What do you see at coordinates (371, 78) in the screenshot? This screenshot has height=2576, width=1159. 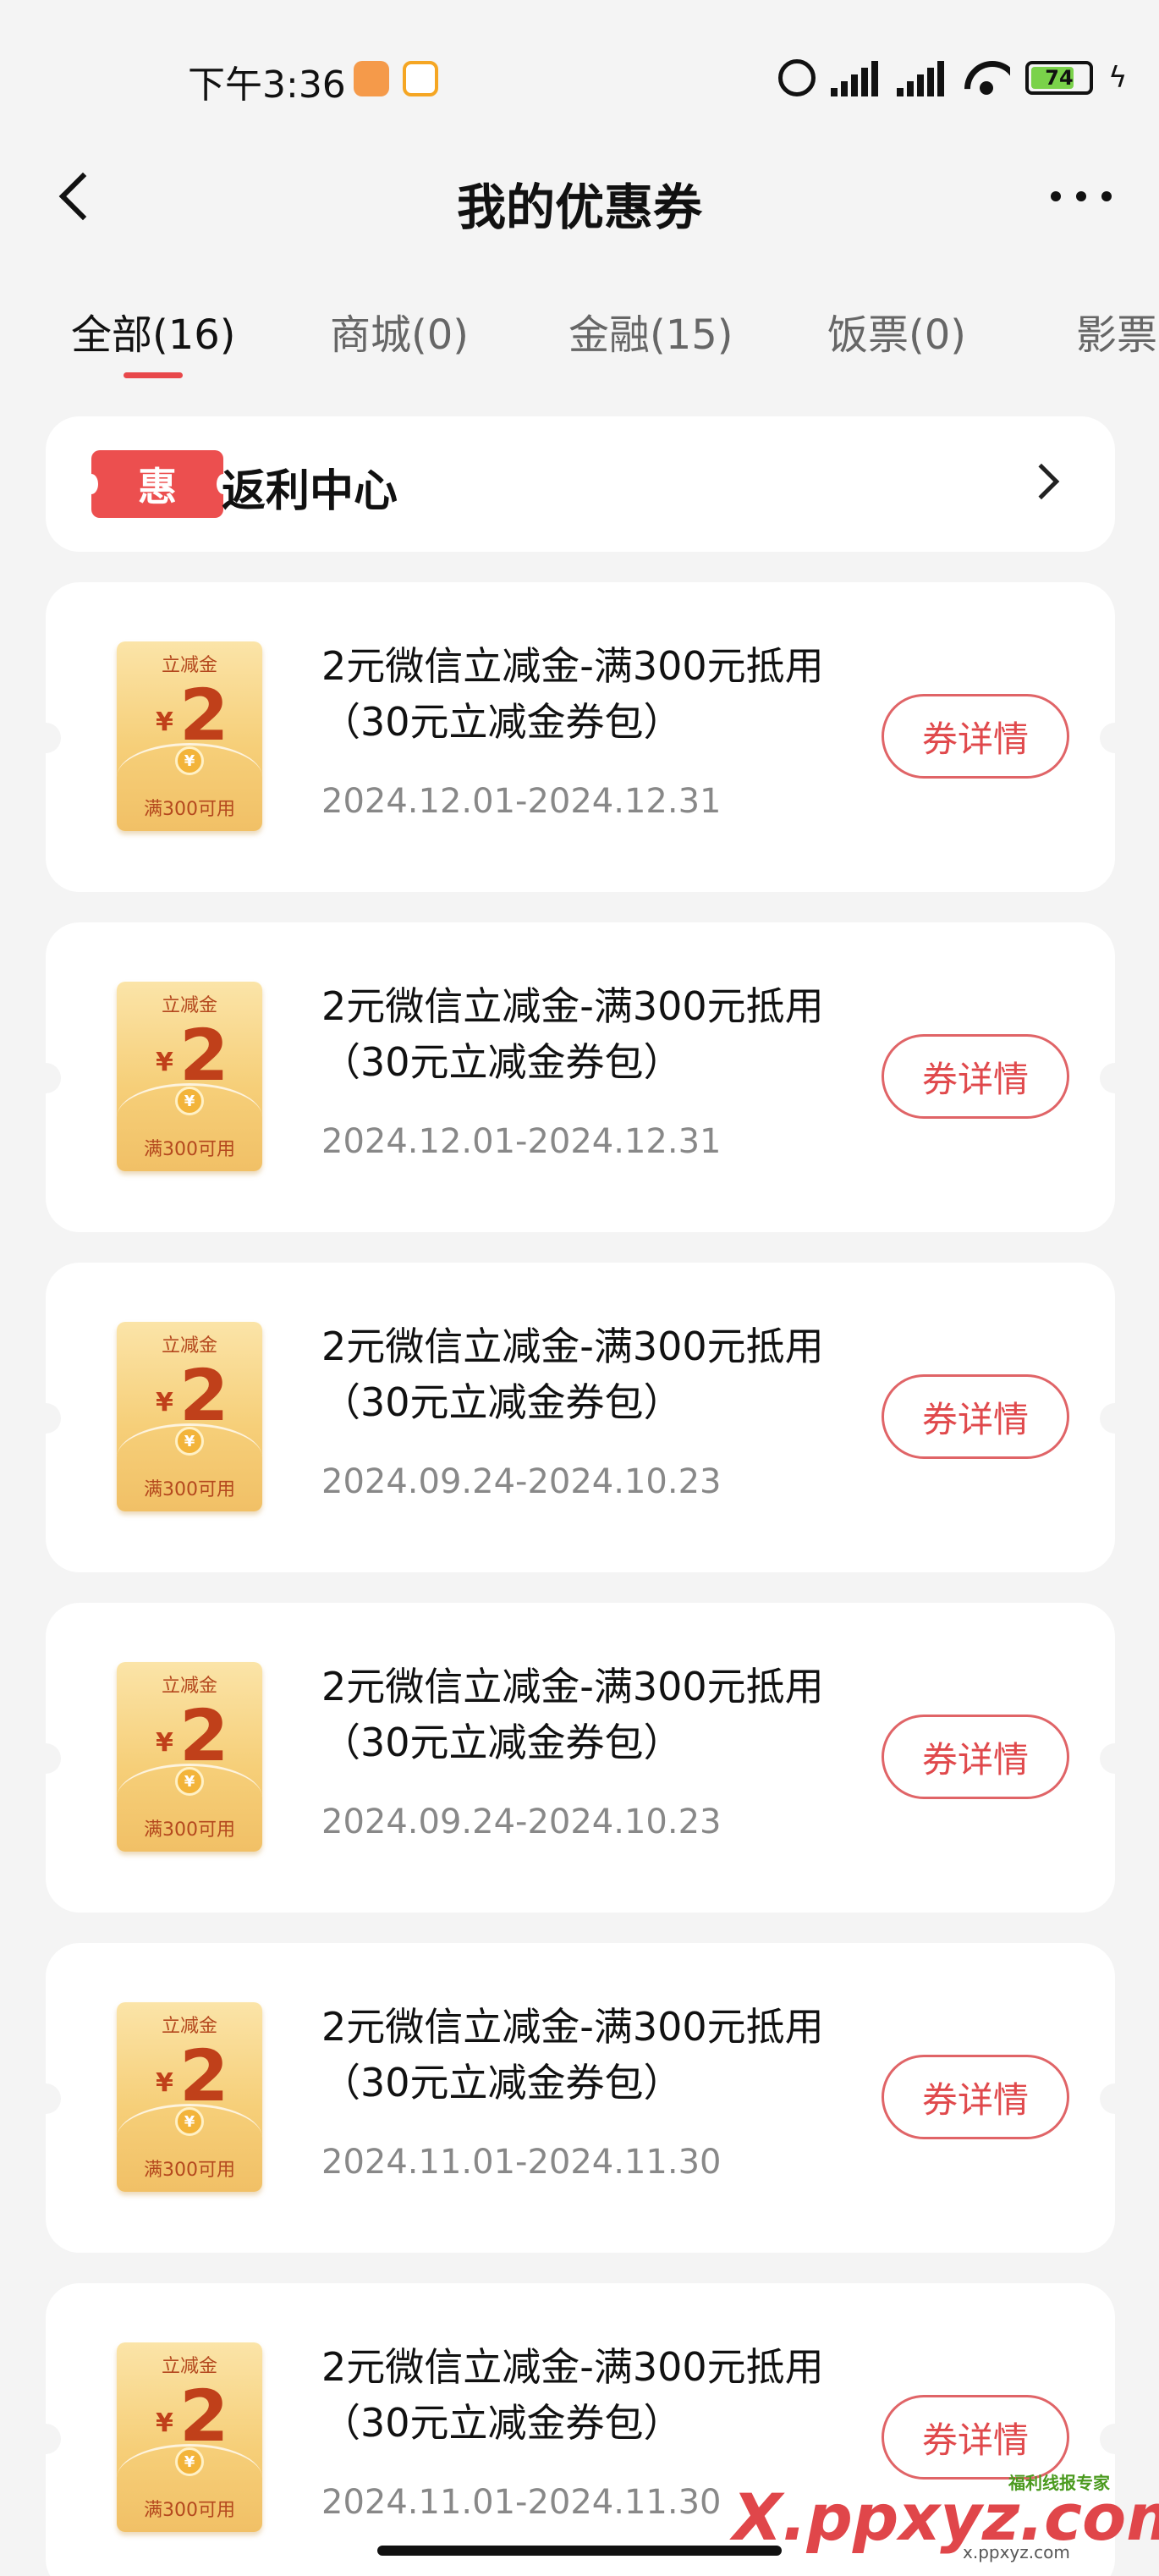 I see `notification-app-icon` at bounding box center [371, 78].